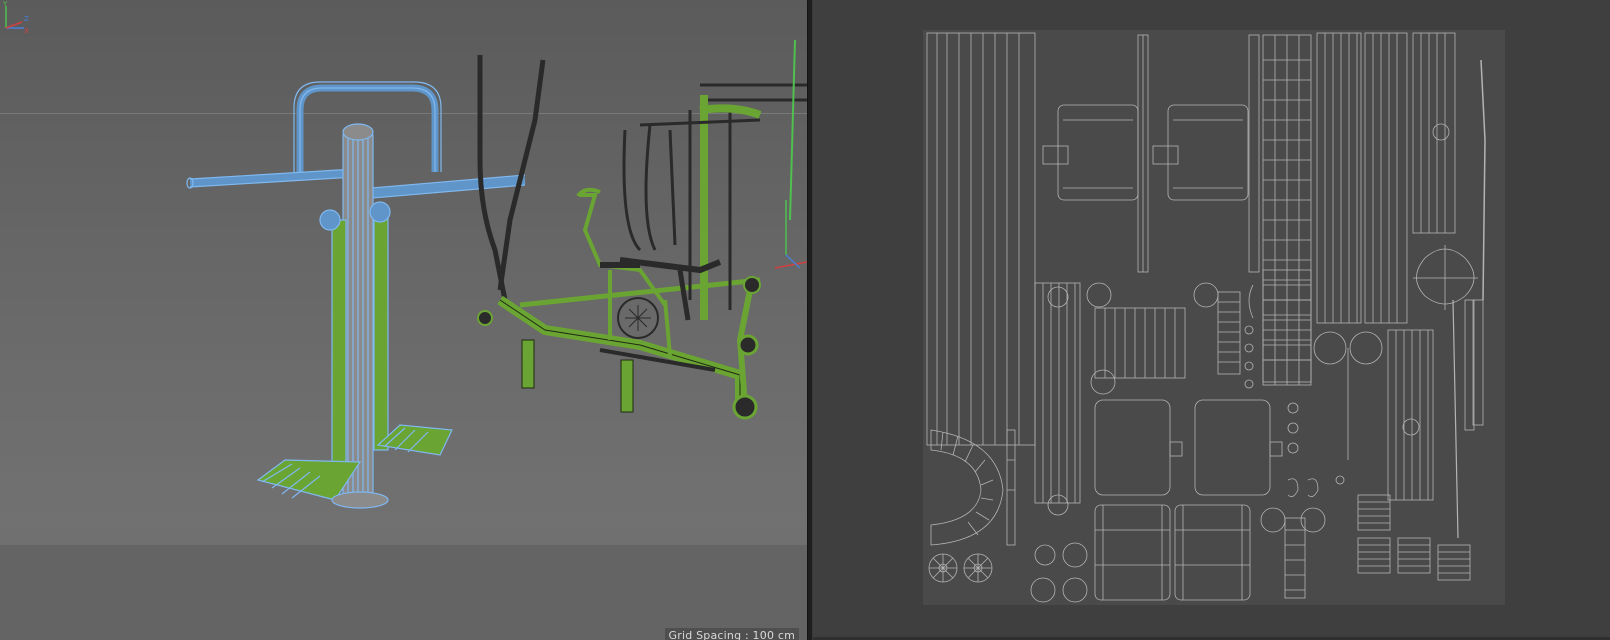 This screenshot has width=1610, height=640. Describe the element at coordinates (5, 4) in the screenshot. I see `axis-y-label: Y` at that location.